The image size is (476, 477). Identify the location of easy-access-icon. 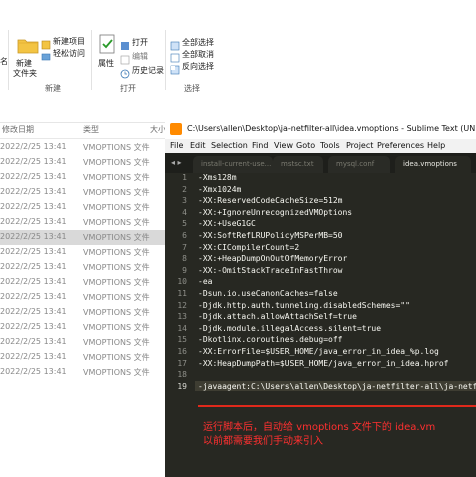
(46, 54).